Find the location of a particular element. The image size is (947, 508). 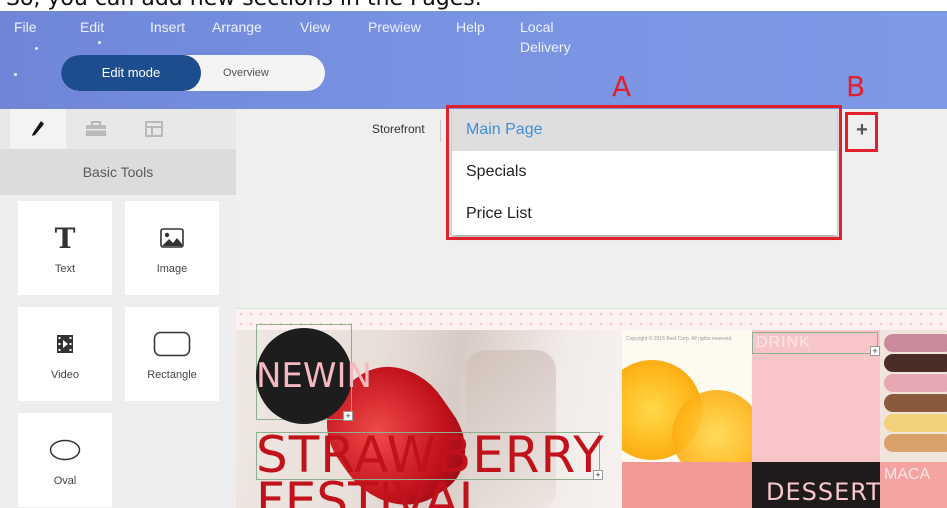

macaron-photo is located at coordinates (913, 396).